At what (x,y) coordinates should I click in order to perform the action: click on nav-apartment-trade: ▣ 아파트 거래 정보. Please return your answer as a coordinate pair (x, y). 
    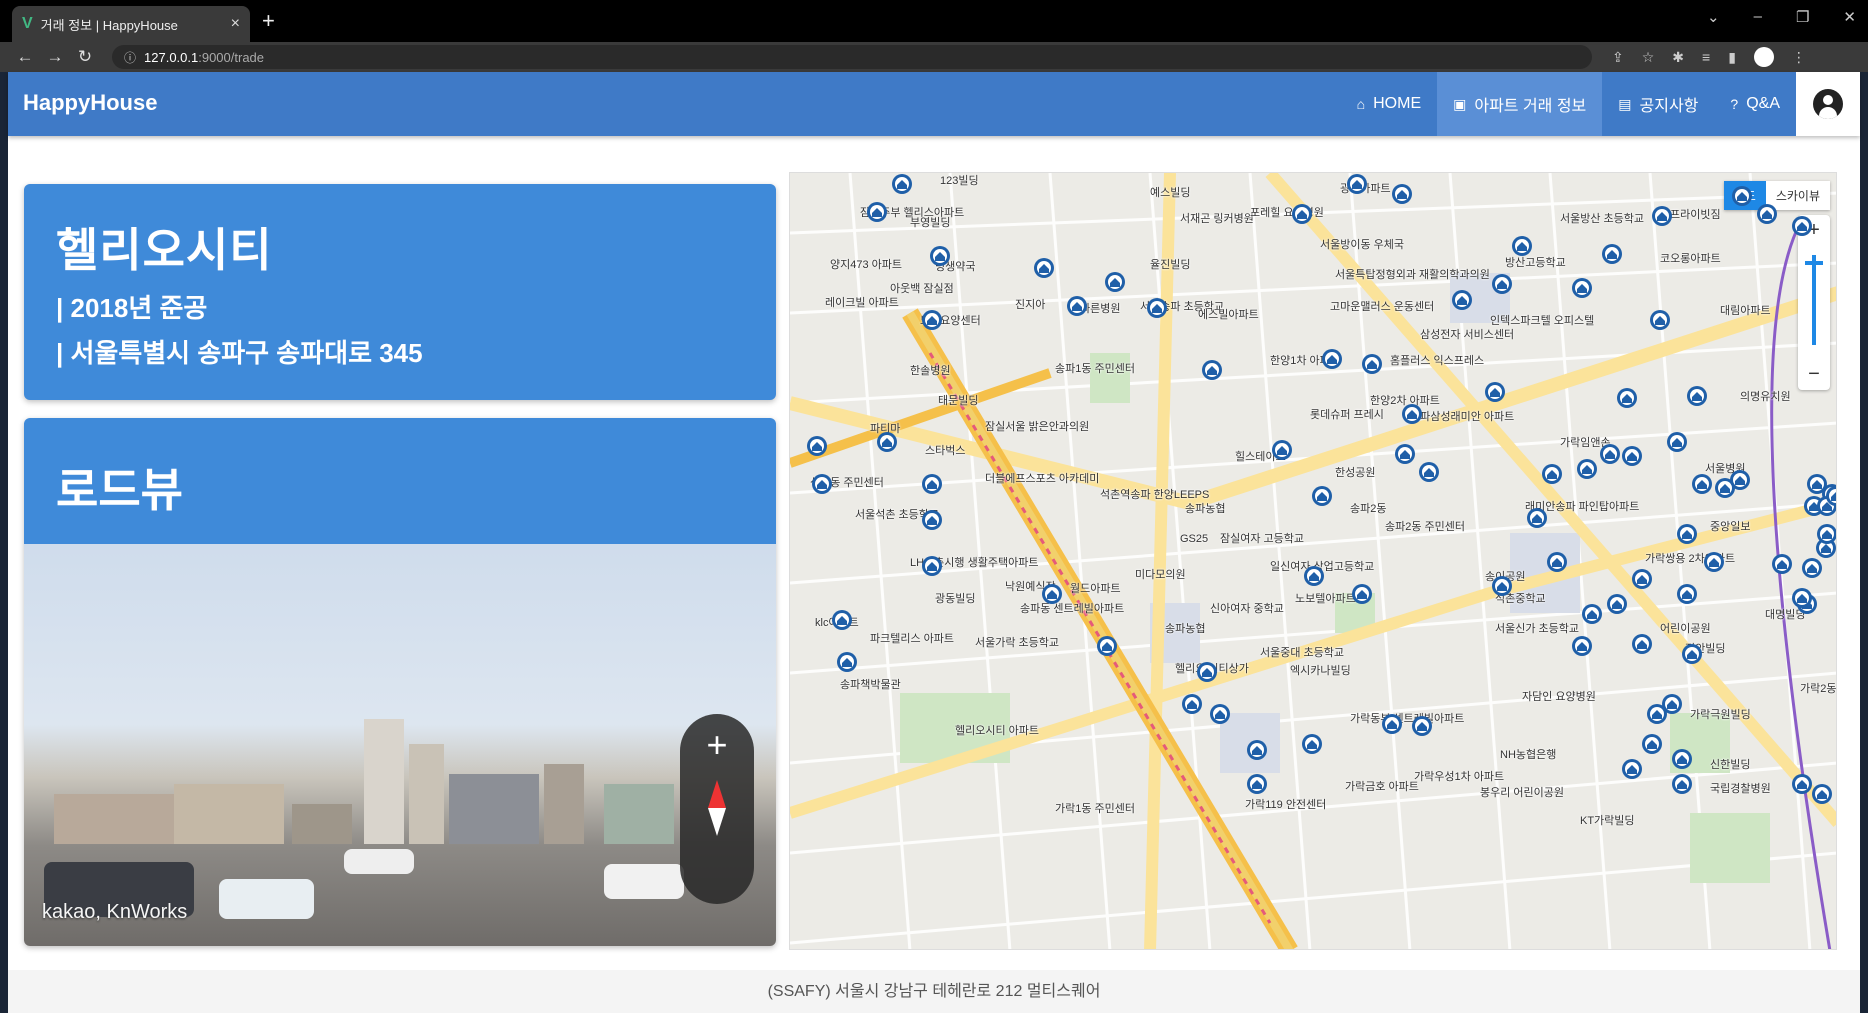
    Looking at the image, I should click on (1520, 104).